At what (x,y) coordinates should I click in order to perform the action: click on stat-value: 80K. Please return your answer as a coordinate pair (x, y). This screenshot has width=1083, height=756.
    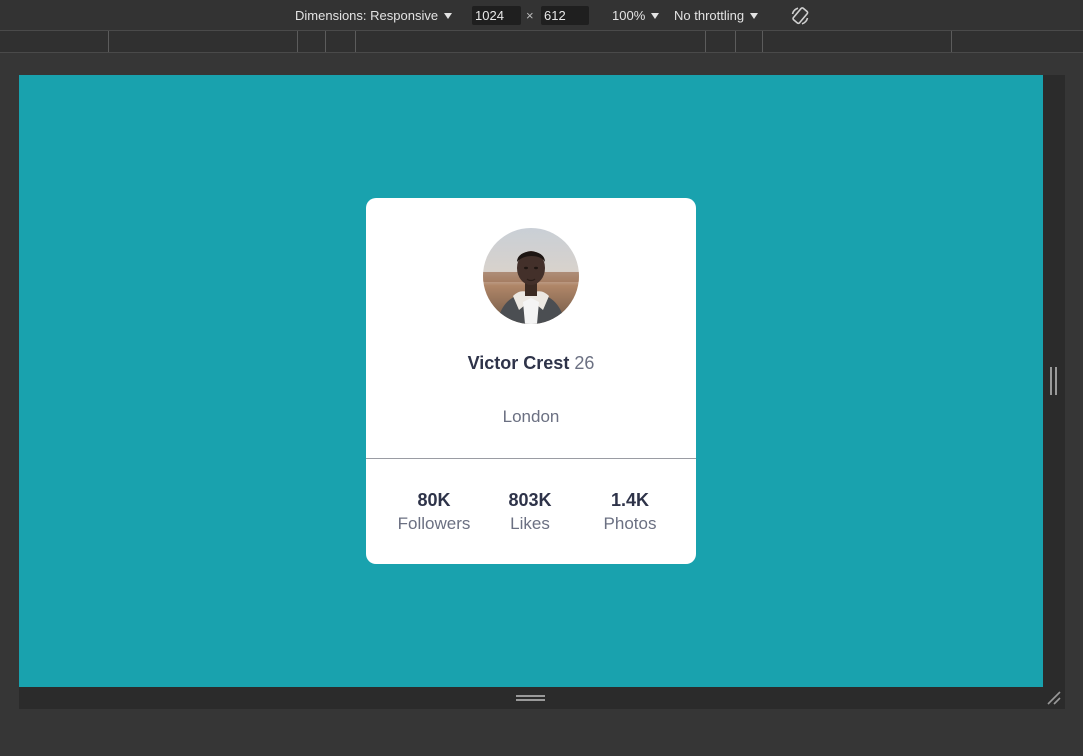
    Looking at the image, I should click on (434, 500).